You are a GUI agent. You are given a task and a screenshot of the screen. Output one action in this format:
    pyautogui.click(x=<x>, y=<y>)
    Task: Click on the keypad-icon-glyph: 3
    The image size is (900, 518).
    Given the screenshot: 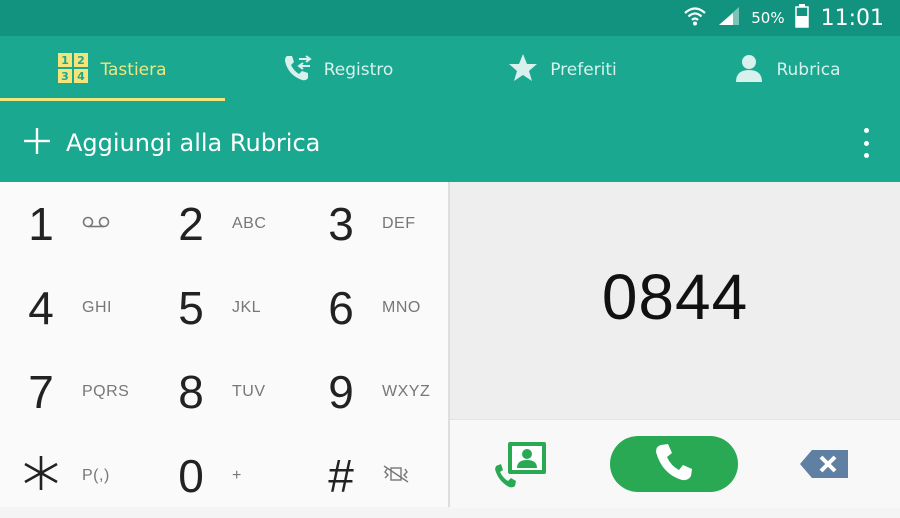 What is the action you would take?
    pyautogui.click(x=66, y=76)
    